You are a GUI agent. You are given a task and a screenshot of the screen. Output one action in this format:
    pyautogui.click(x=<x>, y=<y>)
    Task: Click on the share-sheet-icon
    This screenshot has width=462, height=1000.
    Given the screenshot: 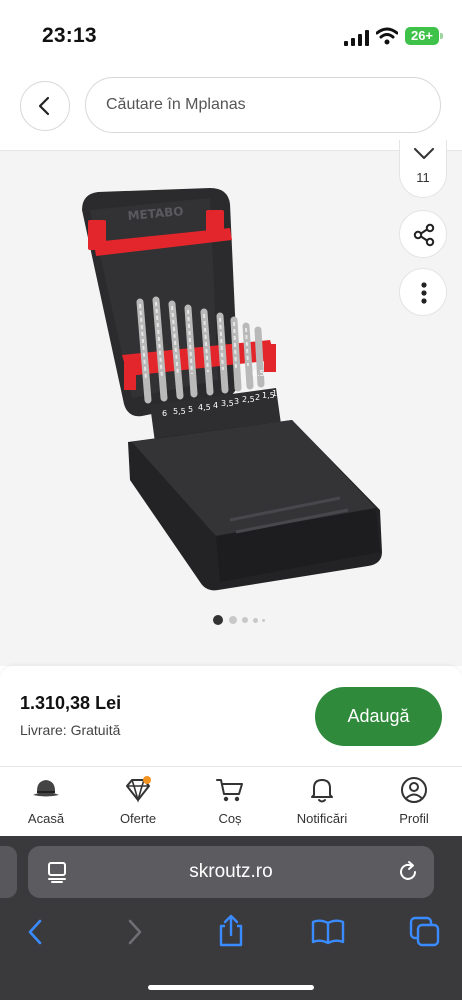 What is the action you would take?
    pyautogui.click(x=231, y=931)
    